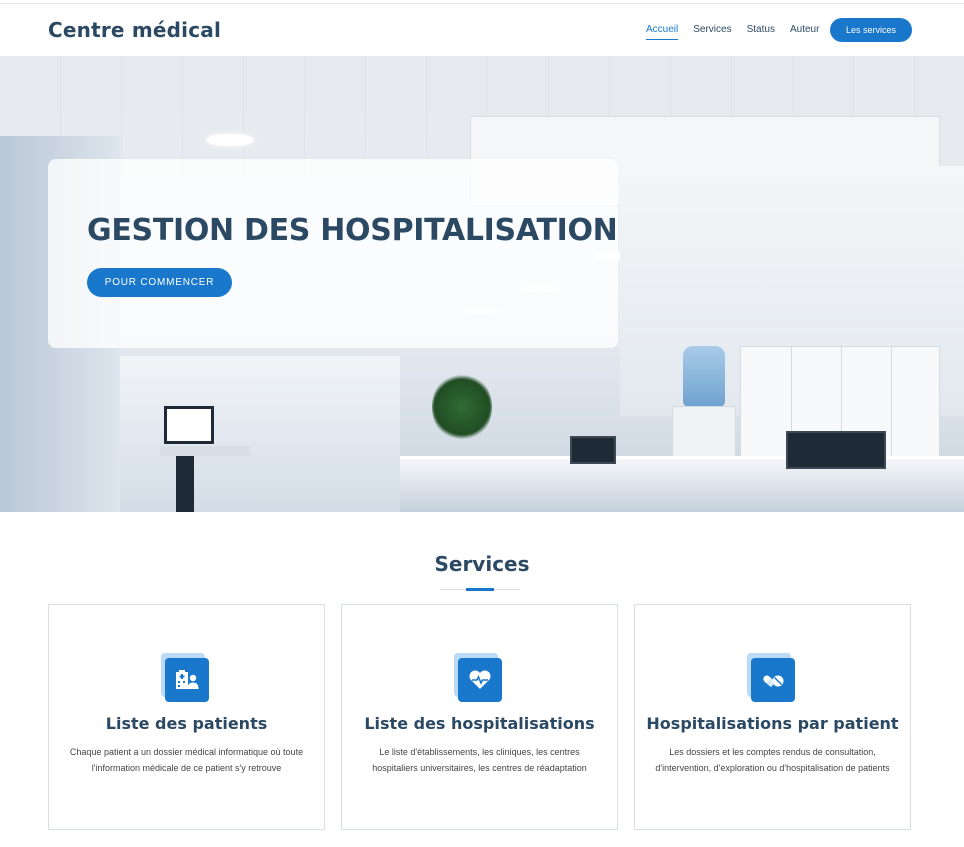  Describe the element at coordinates (159, 282) in the screenshot. I see `pour-commencer-button: POUR COMMENCER` at that location.